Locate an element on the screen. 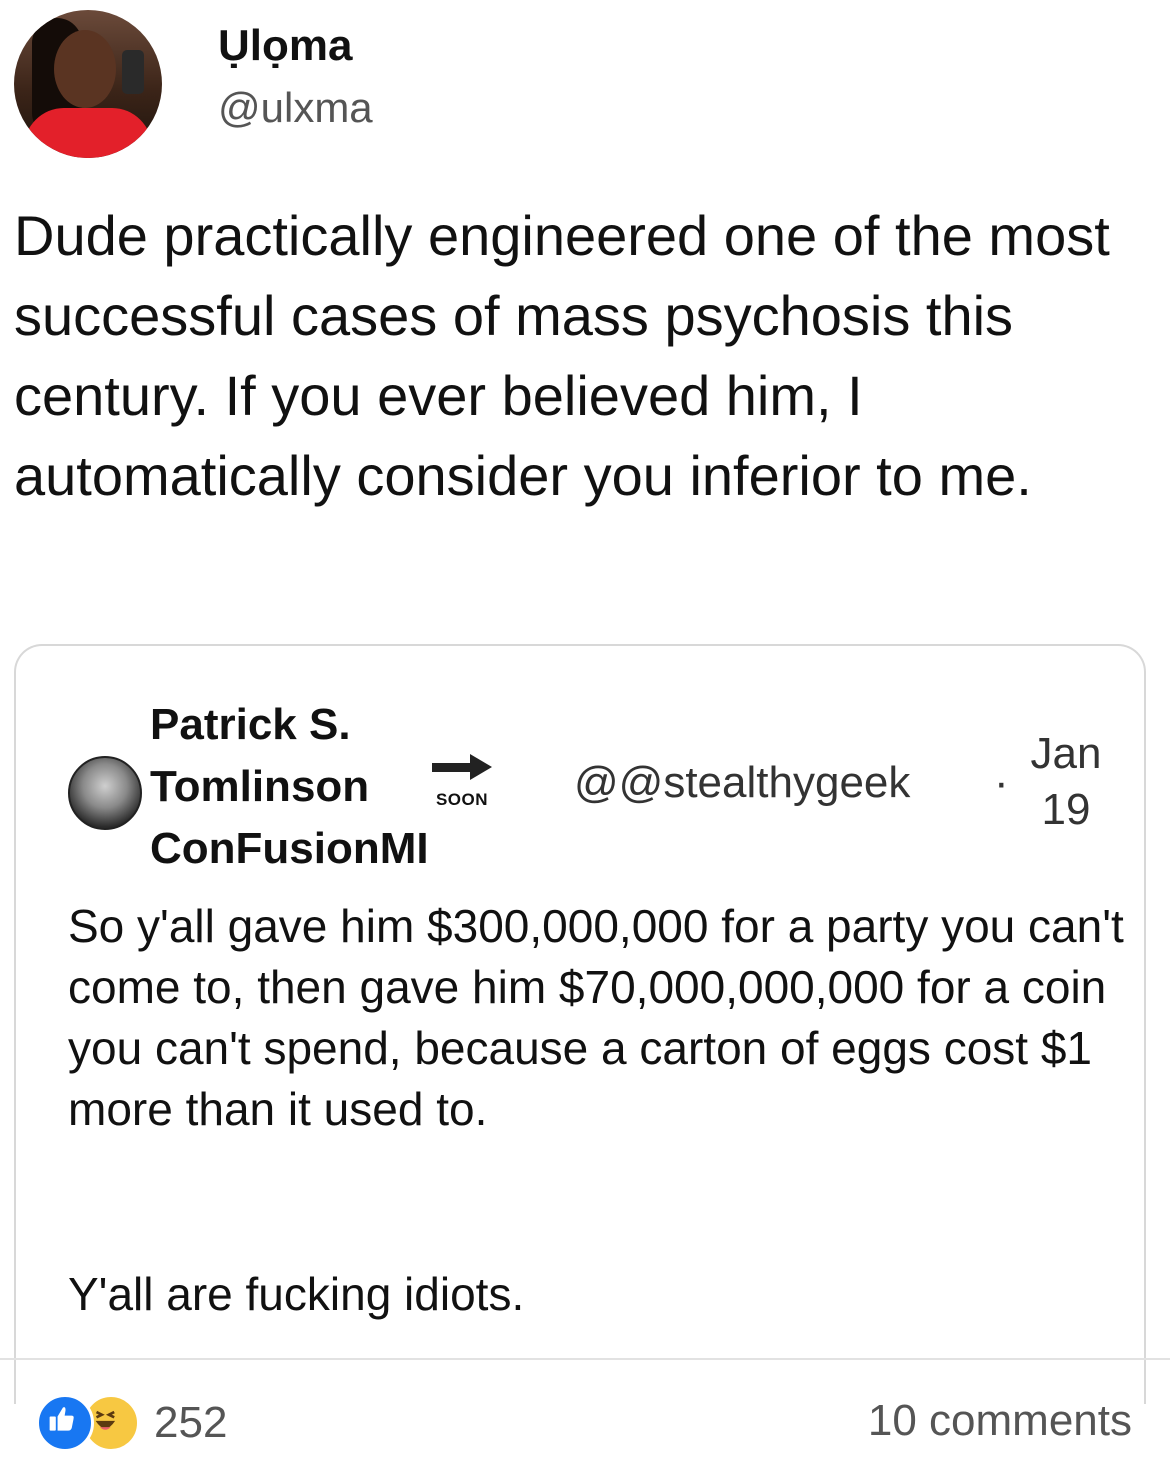  author-names: Ụlọma @ulxma is located at coordinates (295, 77).